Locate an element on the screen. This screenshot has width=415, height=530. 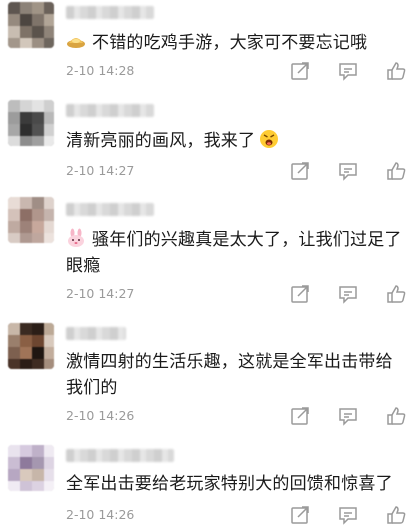
comment-text: 清新亮丽的画风，我来了 is located at coordinates (236, 141).